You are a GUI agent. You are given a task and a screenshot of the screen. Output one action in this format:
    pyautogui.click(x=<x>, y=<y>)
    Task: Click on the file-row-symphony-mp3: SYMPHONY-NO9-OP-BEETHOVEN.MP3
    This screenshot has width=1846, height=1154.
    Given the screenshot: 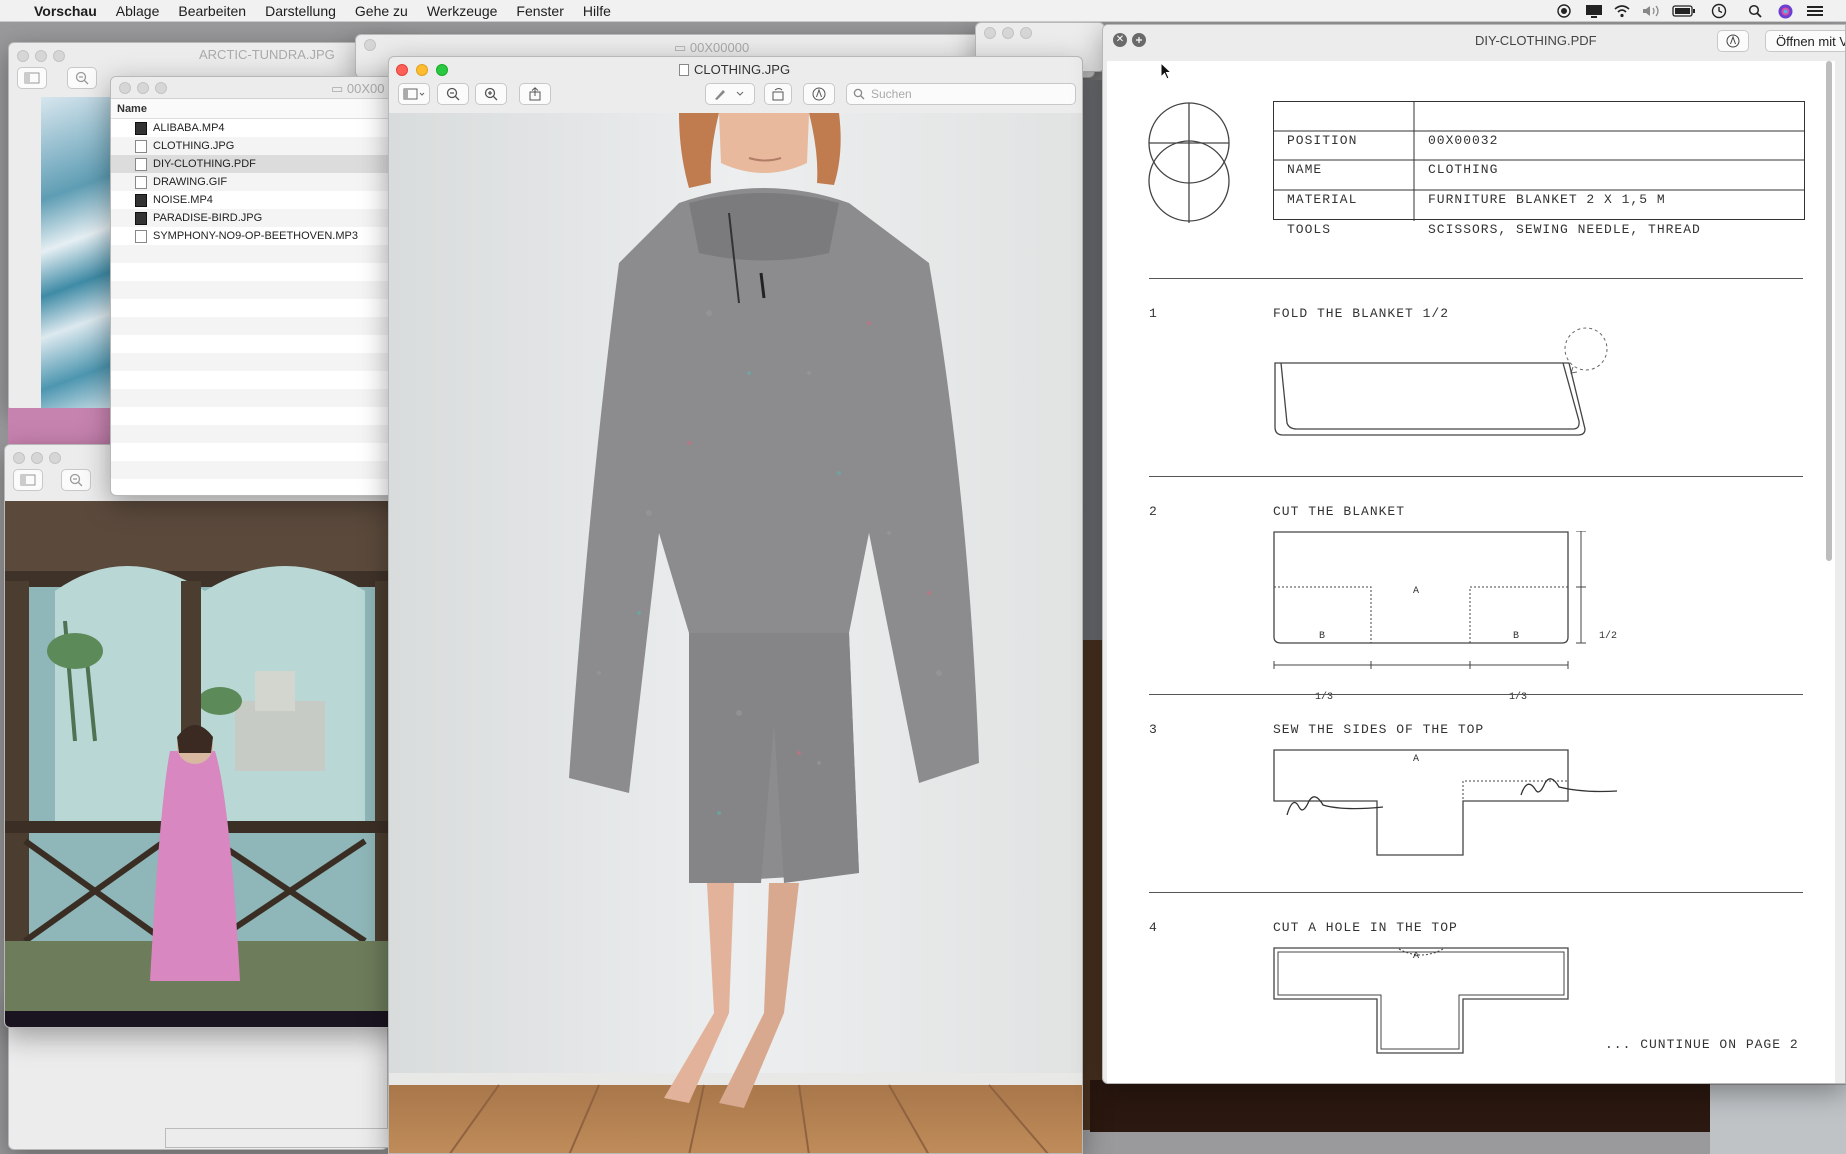 What is the action you would take?
    pyautogui.click(x=260, y=236)
    